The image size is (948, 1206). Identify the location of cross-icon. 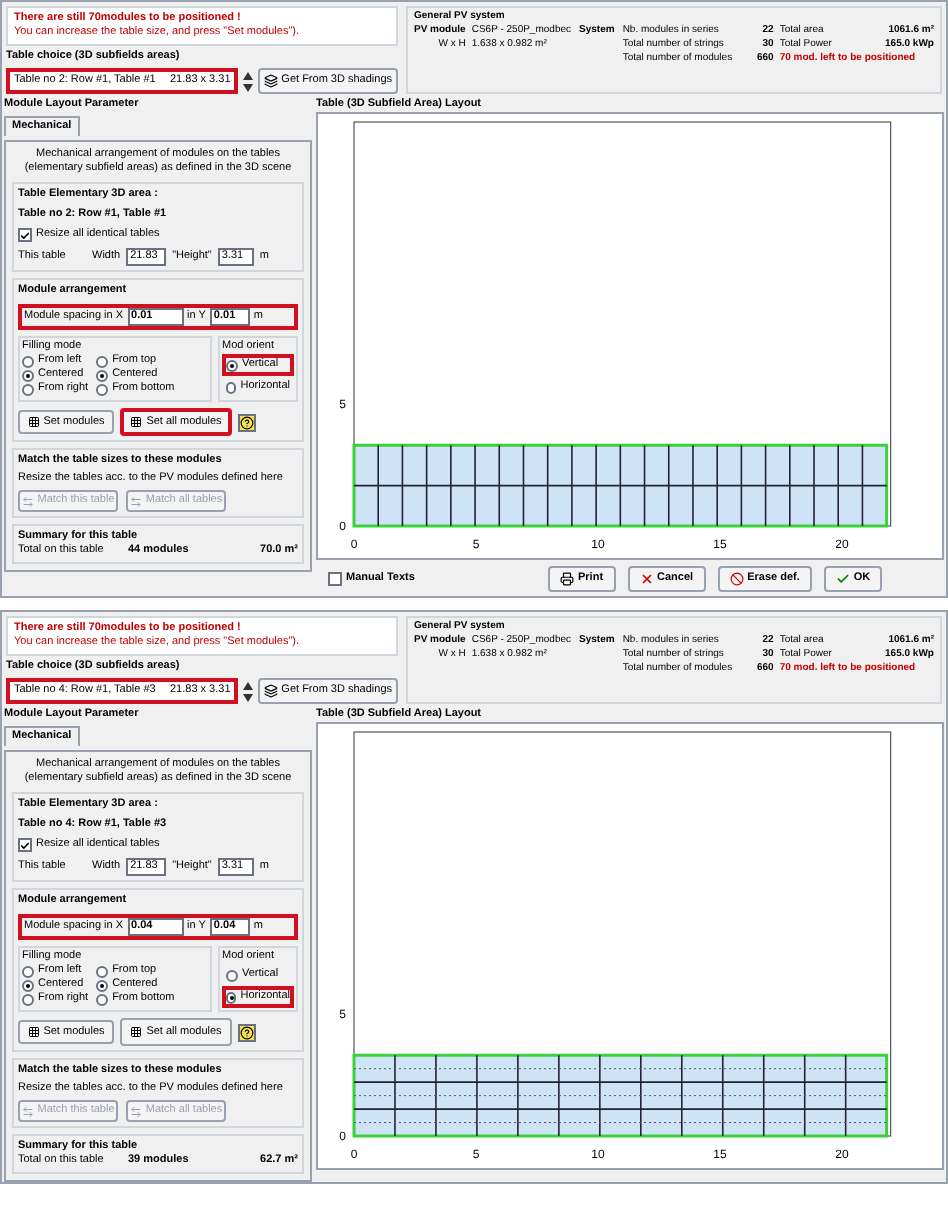
(646, 579).